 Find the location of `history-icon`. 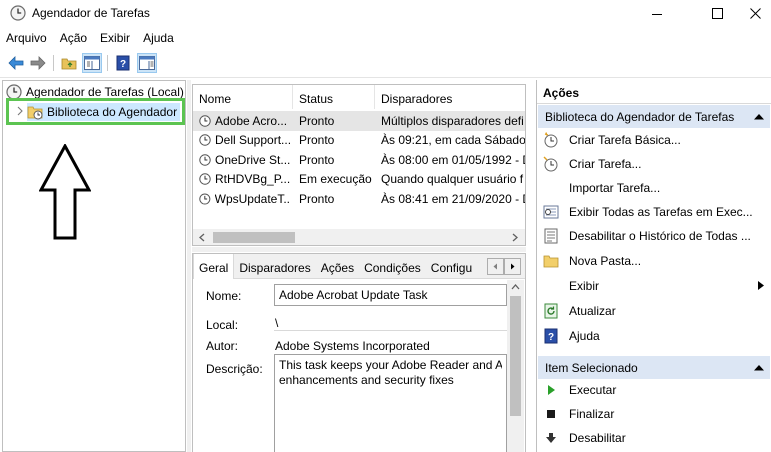

history-icon is located at coordinates (551, 236).